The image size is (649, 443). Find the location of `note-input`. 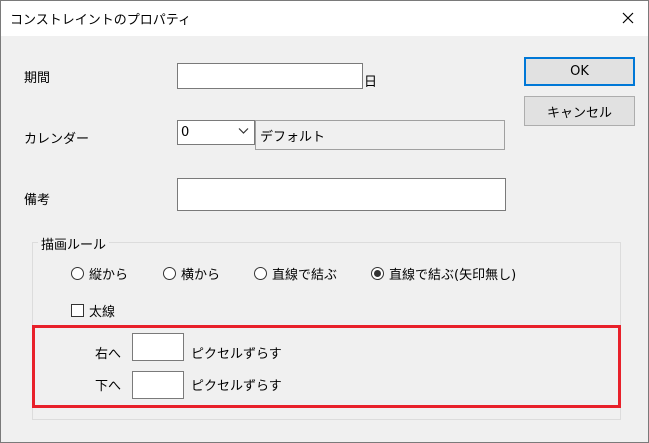

note-input is located at coordinates (341, 194).